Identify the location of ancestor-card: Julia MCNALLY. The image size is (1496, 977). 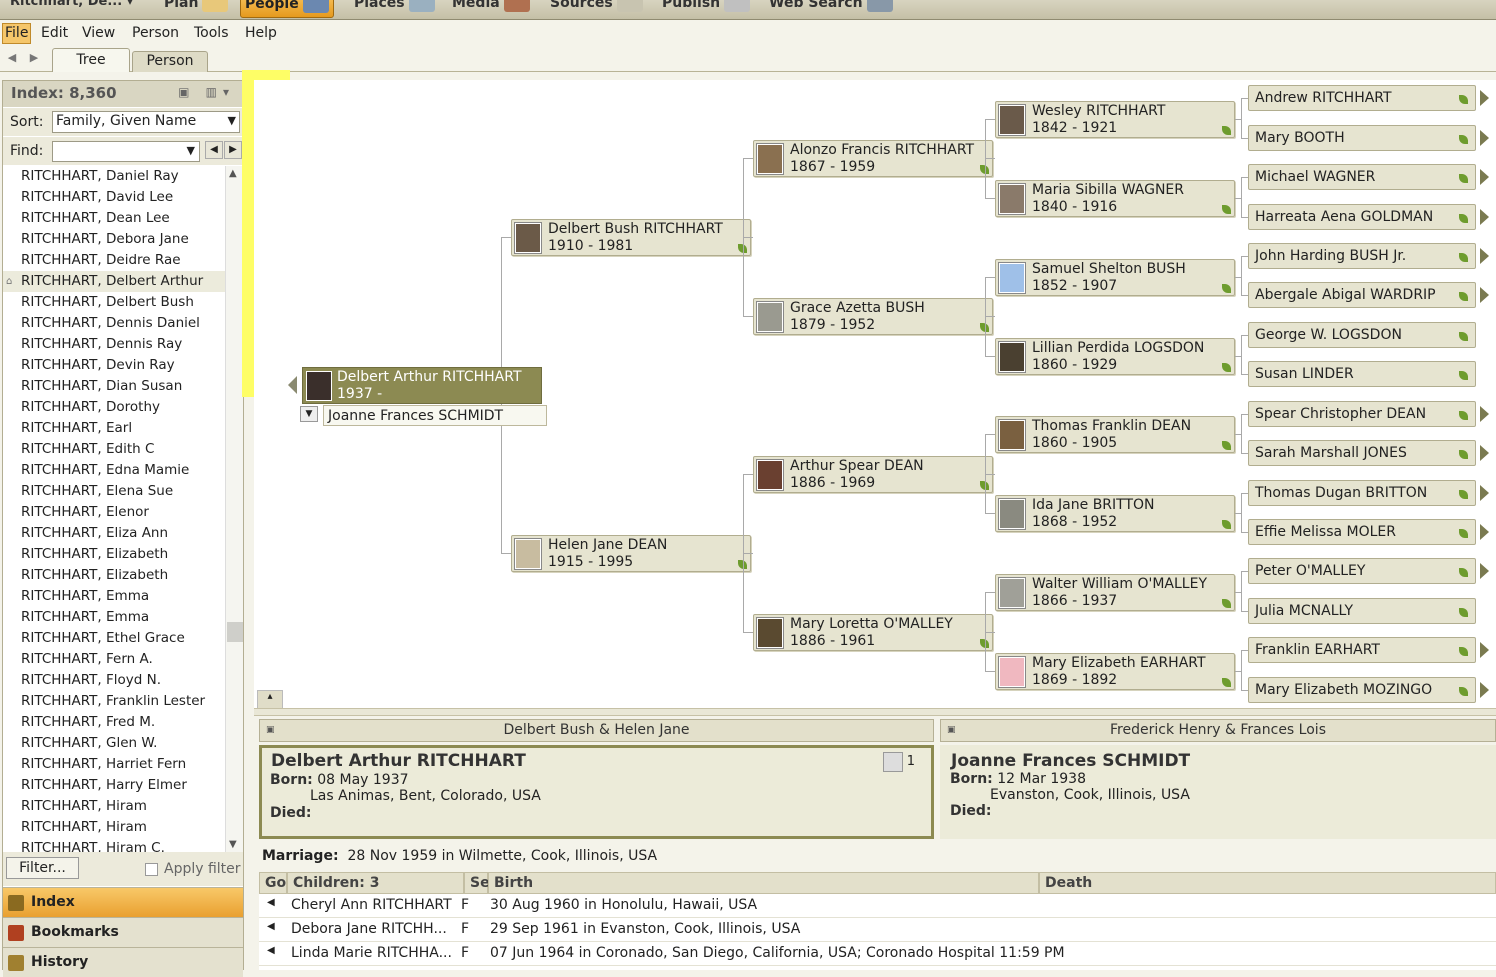
(1362, 611).